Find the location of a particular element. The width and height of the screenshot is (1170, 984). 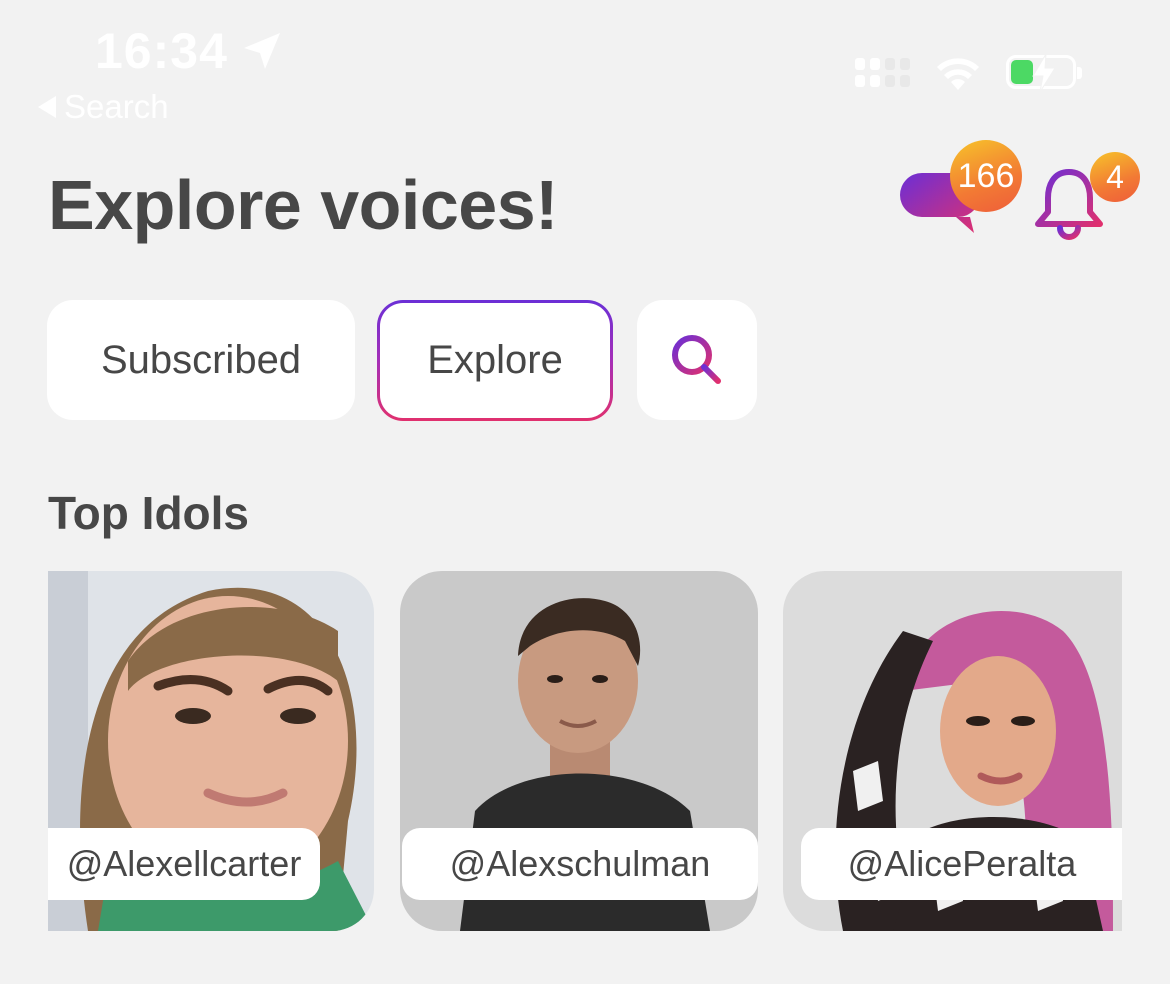

notifications-count-badge: 4 is located at coordinates (1115, 177).